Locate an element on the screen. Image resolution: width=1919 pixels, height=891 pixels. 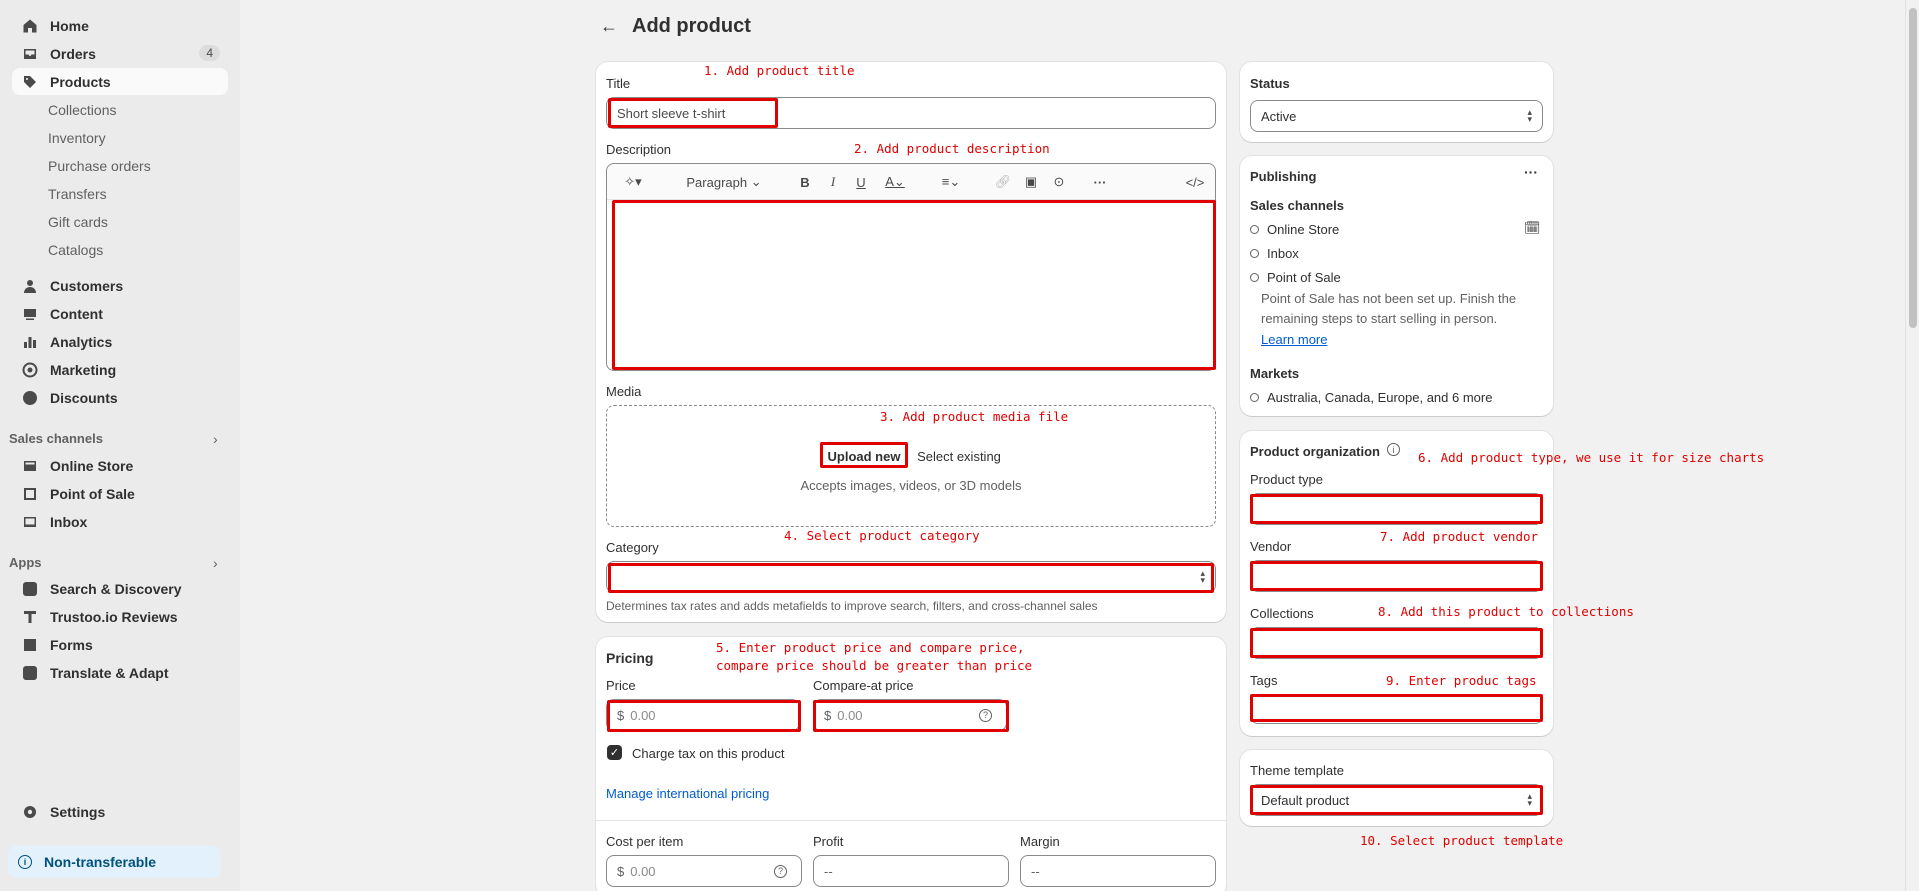
sidebar-item-customers: Customers is located at coordinates (120, 285).